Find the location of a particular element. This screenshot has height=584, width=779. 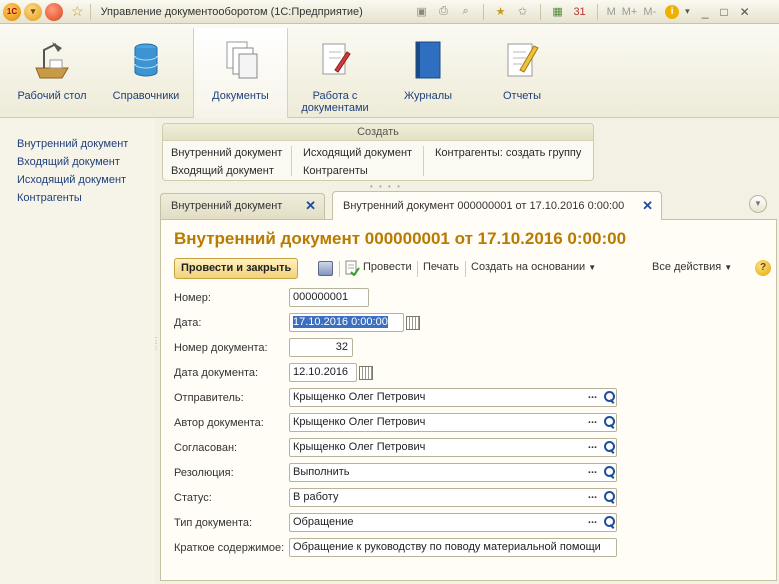

back-icon is located at coordinates (54, 11).